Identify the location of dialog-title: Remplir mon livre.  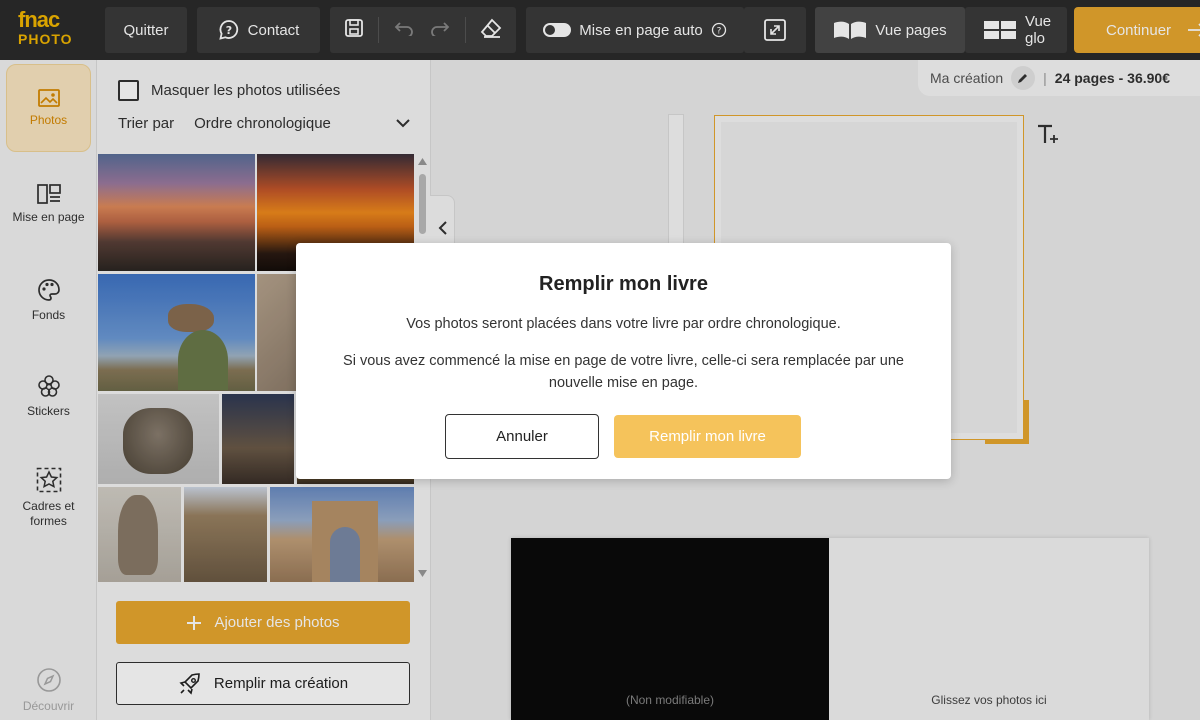
(623, 284).